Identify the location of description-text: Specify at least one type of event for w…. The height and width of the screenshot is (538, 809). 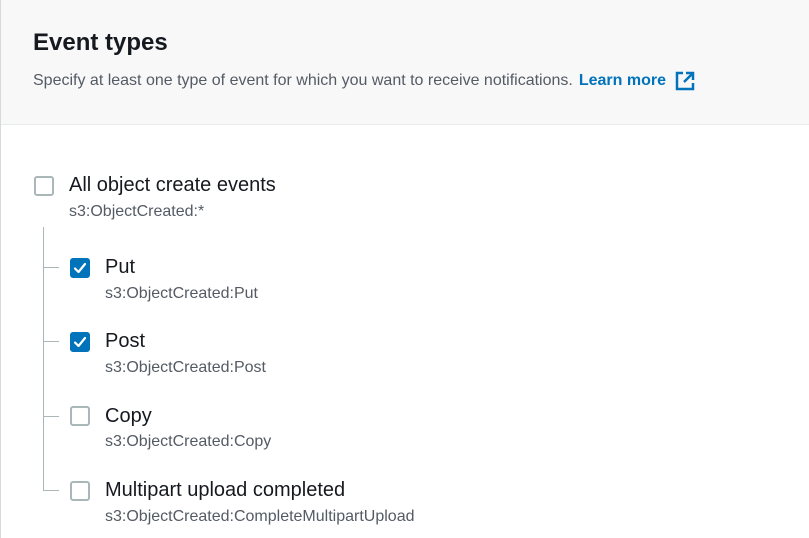
(303, 80).